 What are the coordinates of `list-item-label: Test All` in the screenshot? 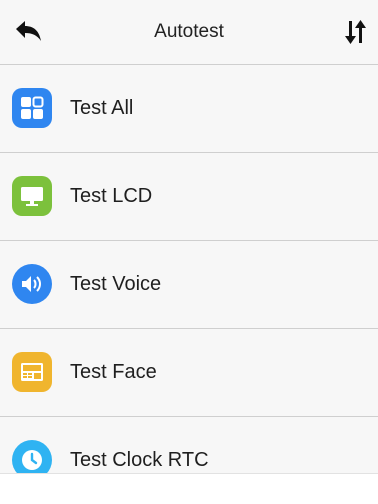 It's located at (102, 108).